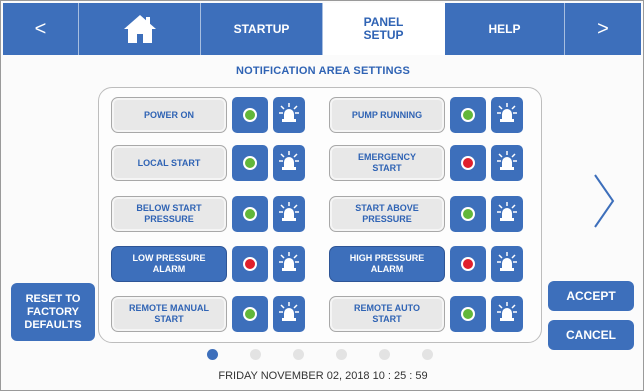  I want to click on next-button: >, so click(603, 29).